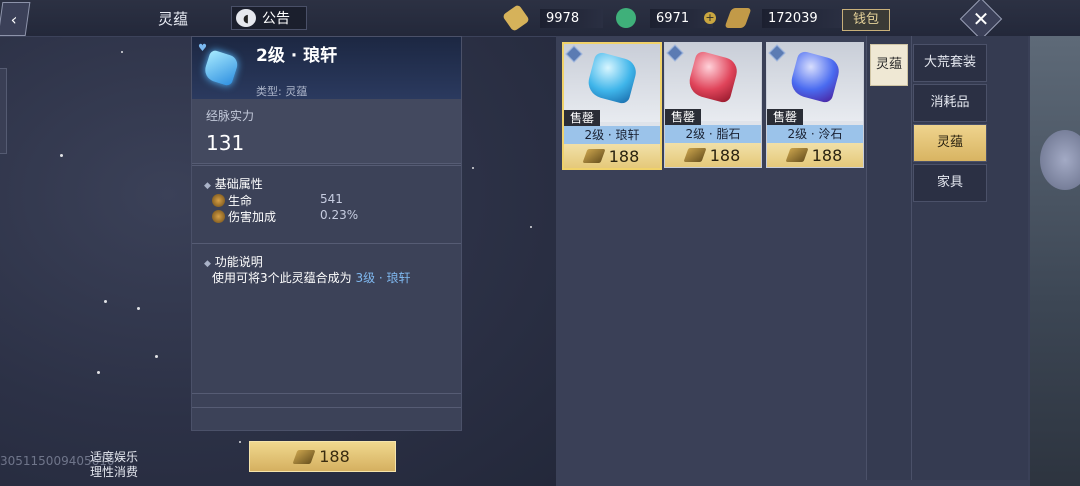 Image resolution: width=1080 pixels, height=486 pixels. I want to click on function-description: 使用可将3个此灵蕴合成为 3级 · 琅轩, so click(311, 277).